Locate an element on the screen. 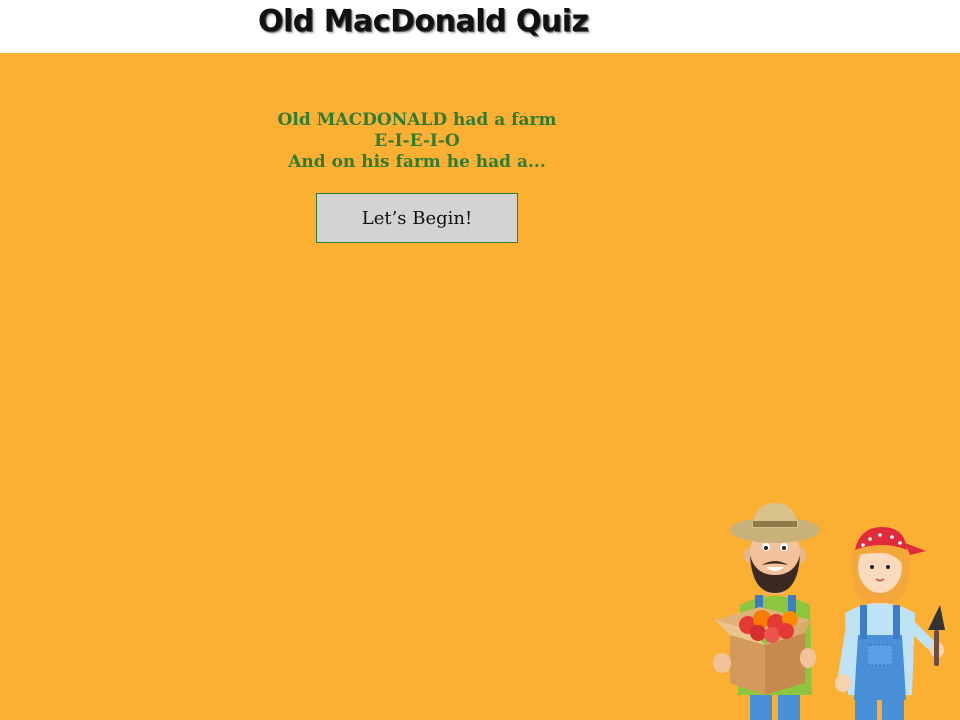 The height and width of the screenshot is (720, 960). page-title: Old MacDonald Quiz is located at coordinates (423, 21).